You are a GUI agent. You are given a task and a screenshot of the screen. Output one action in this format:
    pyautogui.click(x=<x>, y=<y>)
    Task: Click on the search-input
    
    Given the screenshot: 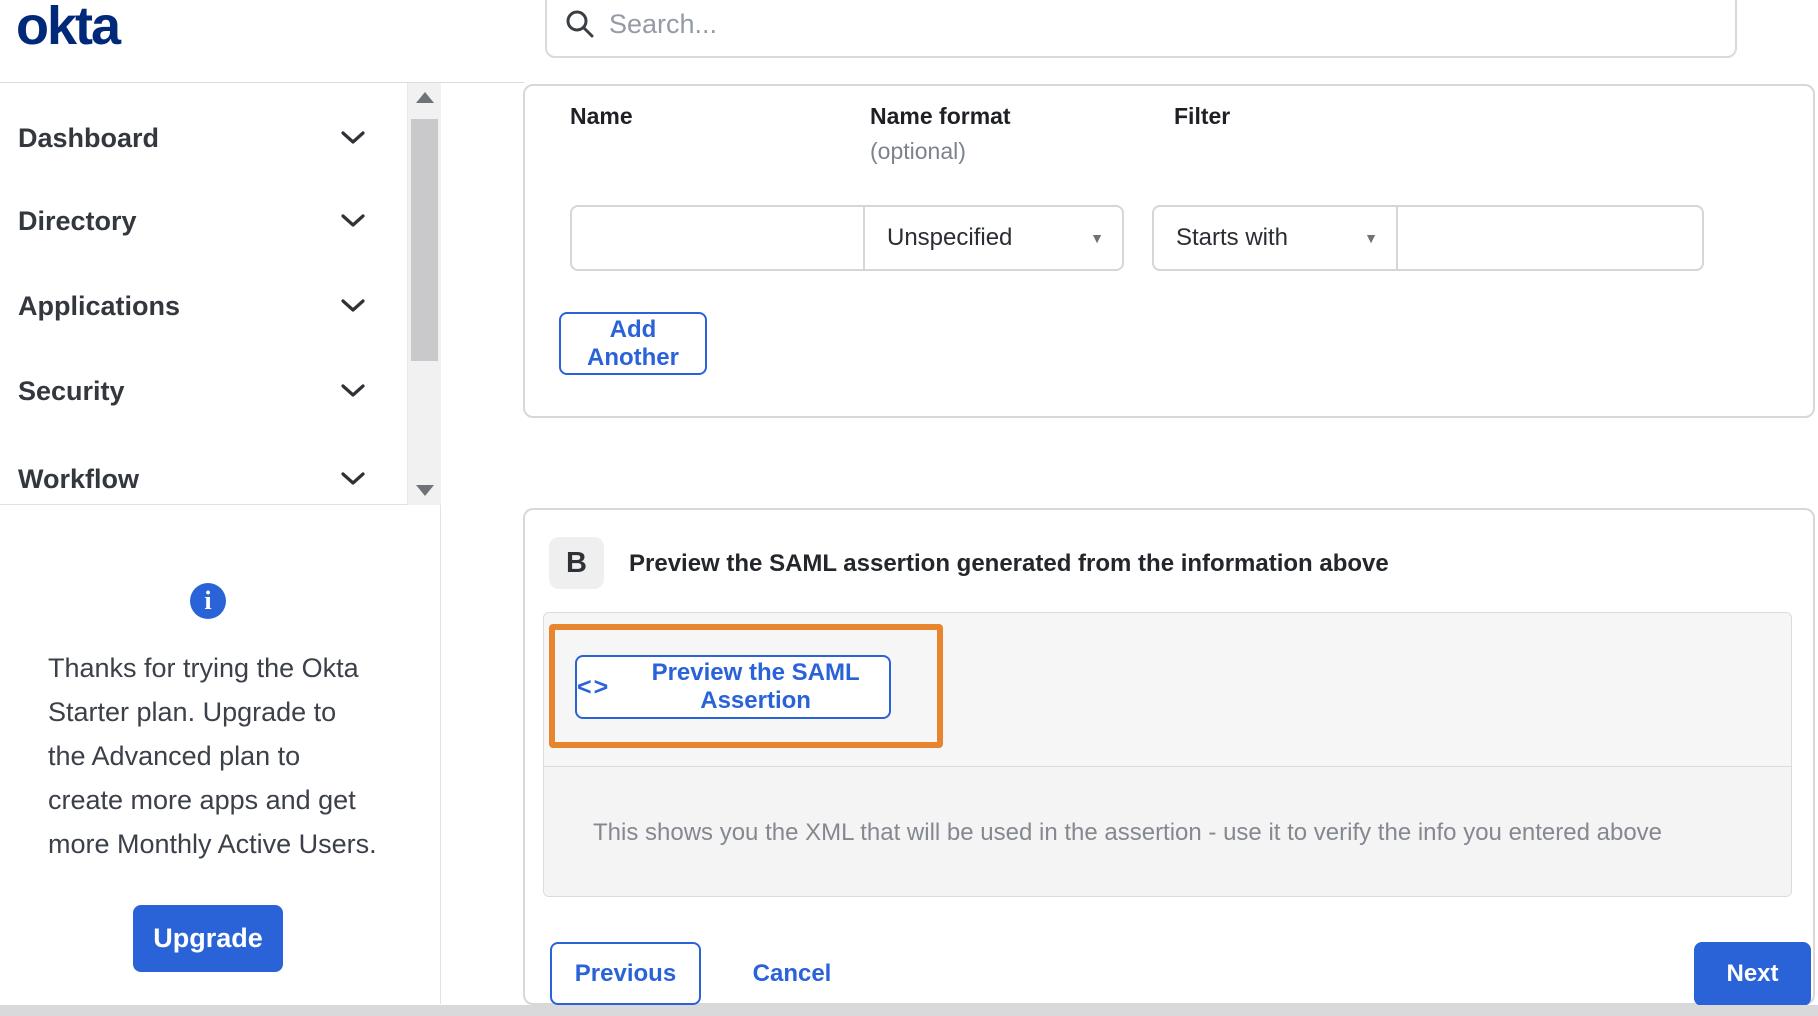 What is the action you would take?
    pyautogui.click(x=1109, y=24)
    